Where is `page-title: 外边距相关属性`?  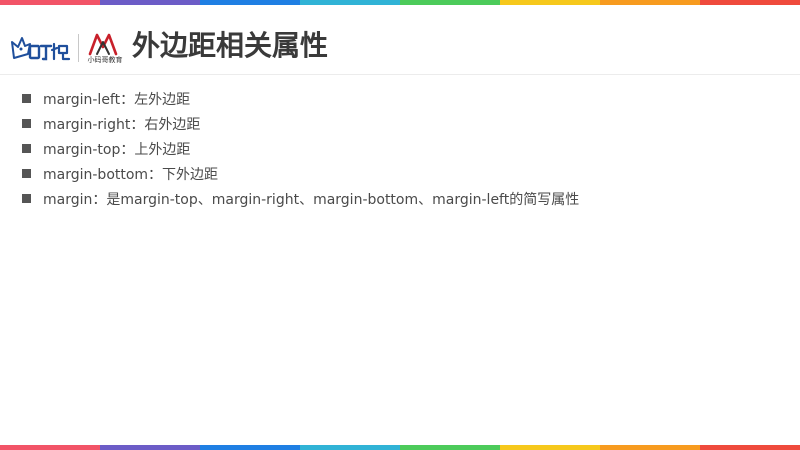 page-title: 外边距相关属性 is located at coordinates (230, 45).